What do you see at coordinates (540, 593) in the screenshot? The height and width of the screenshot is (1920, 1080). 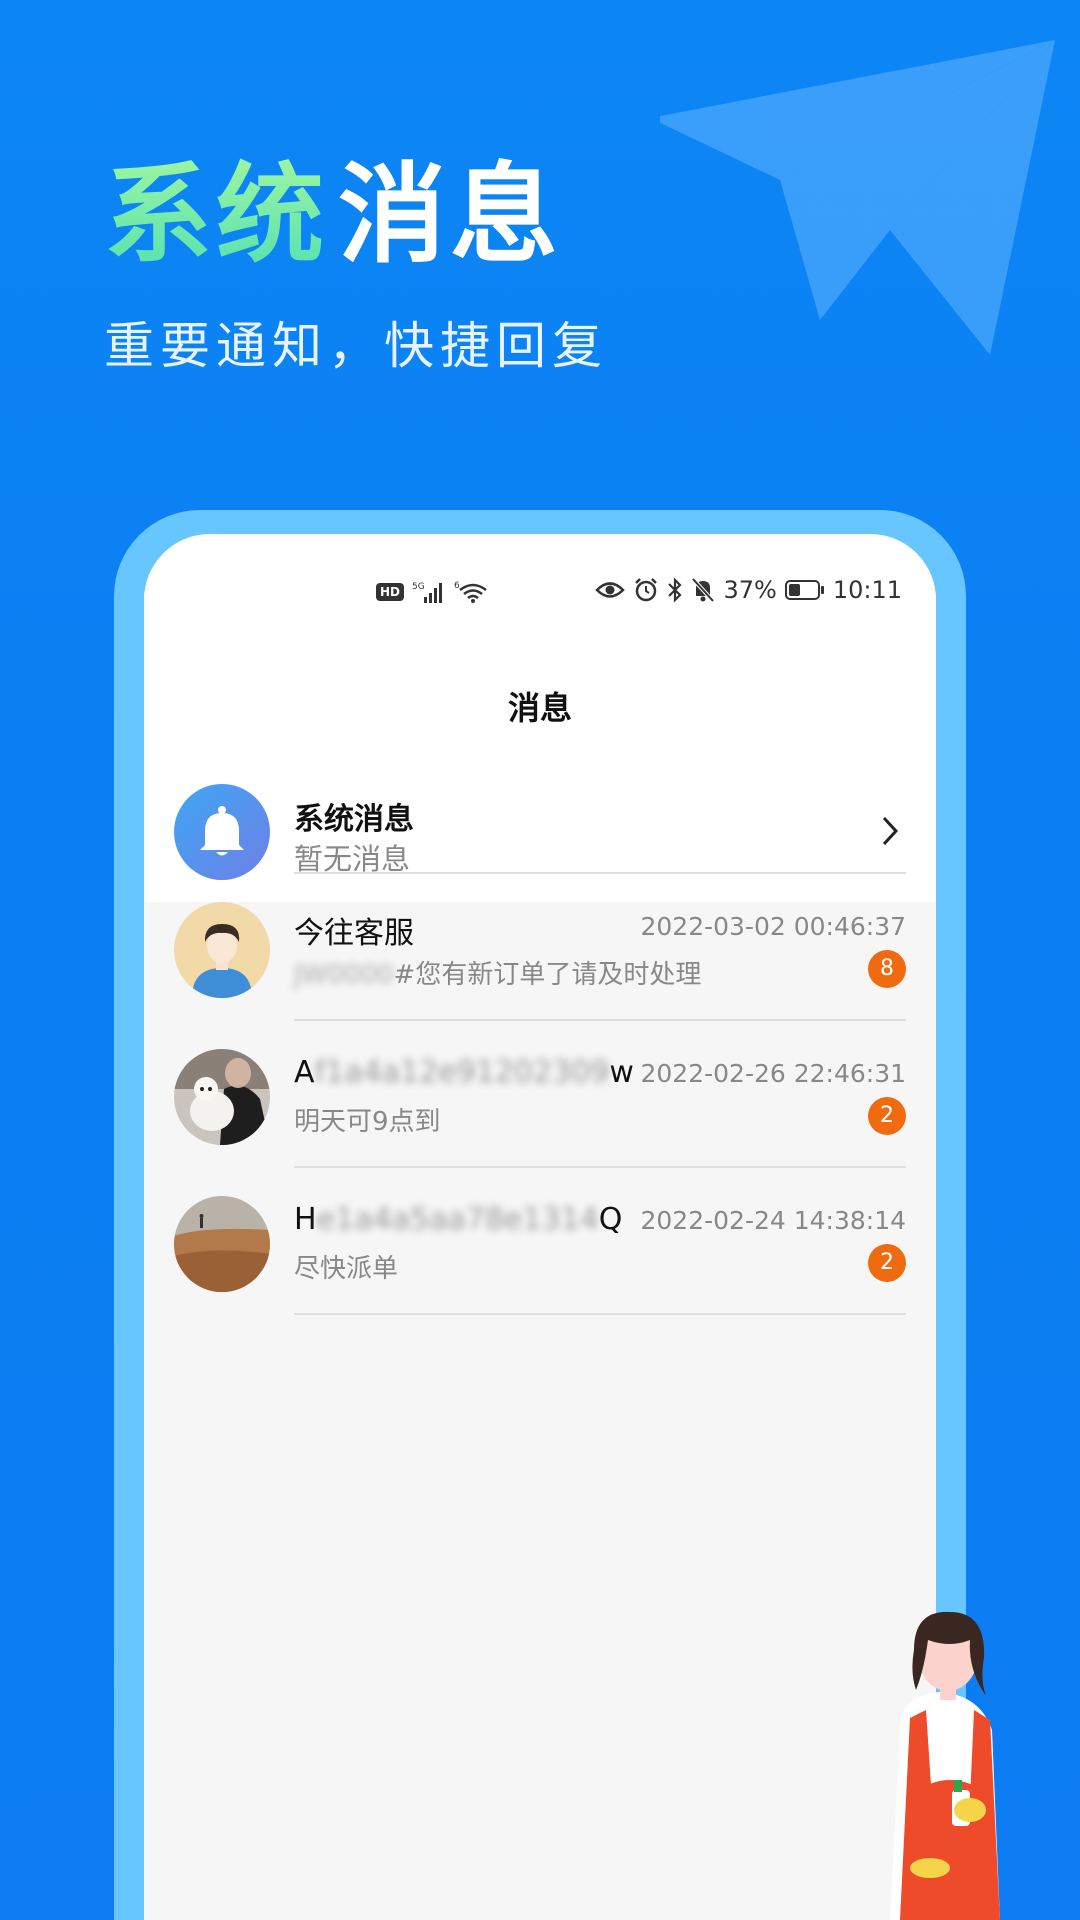 I see `status-bar: HD 5G 6 37% 10:11` at bounding box center [540, 593].